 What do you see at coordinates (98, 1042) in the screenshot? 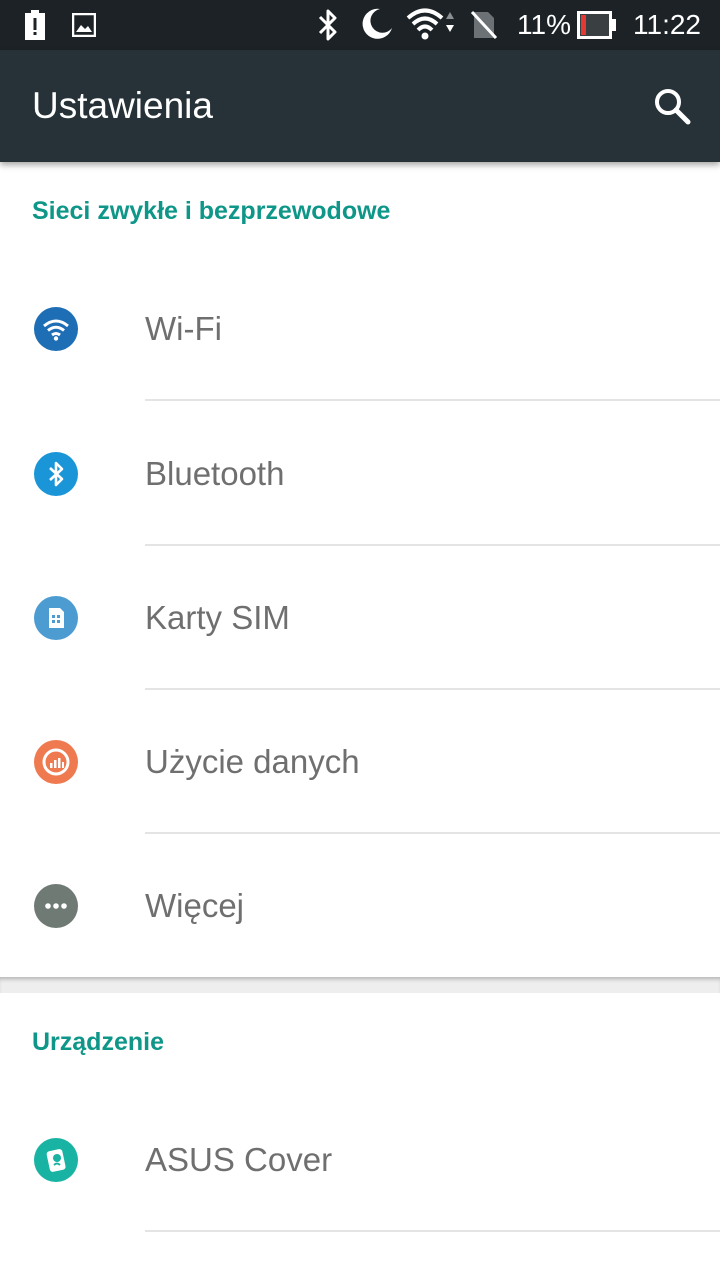
I see `section-header: Urządzenie` at bounding box center [98, 1042].